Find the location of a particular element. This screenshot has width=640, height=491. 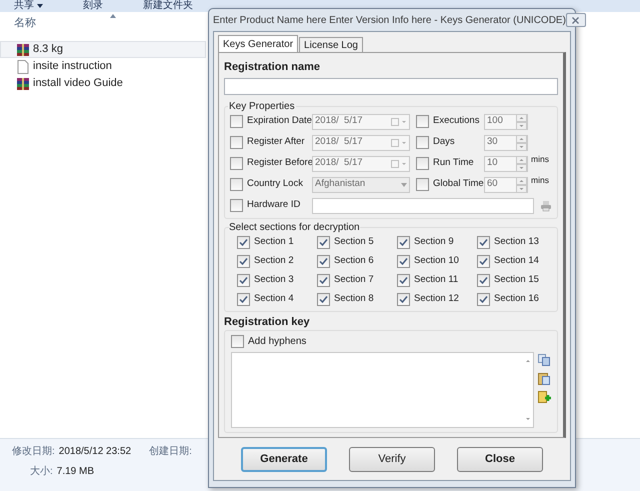

checkbox-label: Add hyphens is located at coordinates (277, 342).